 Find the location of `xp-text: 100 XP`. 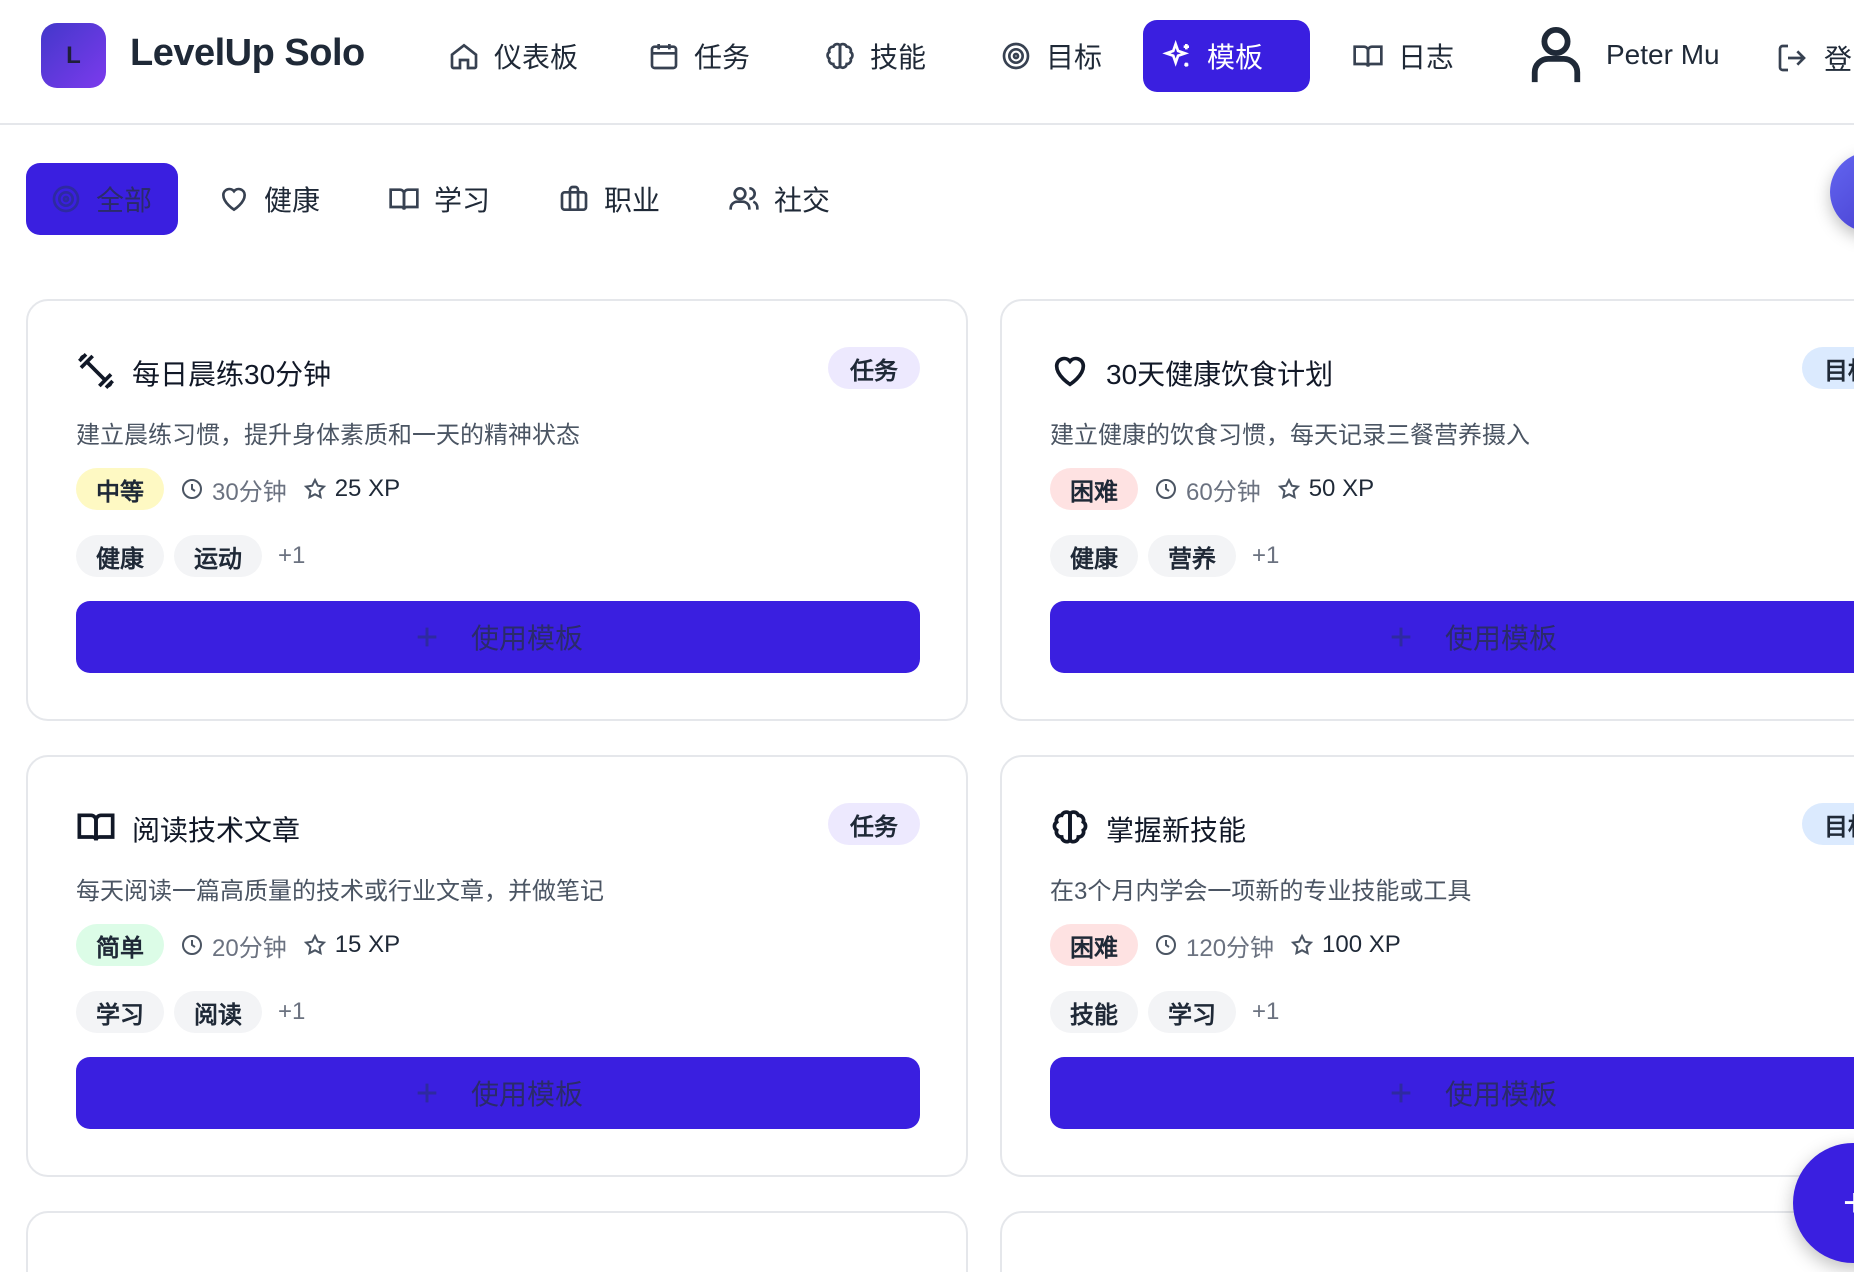

xp-text: 100 XP is located at coordinates (1361, 944).